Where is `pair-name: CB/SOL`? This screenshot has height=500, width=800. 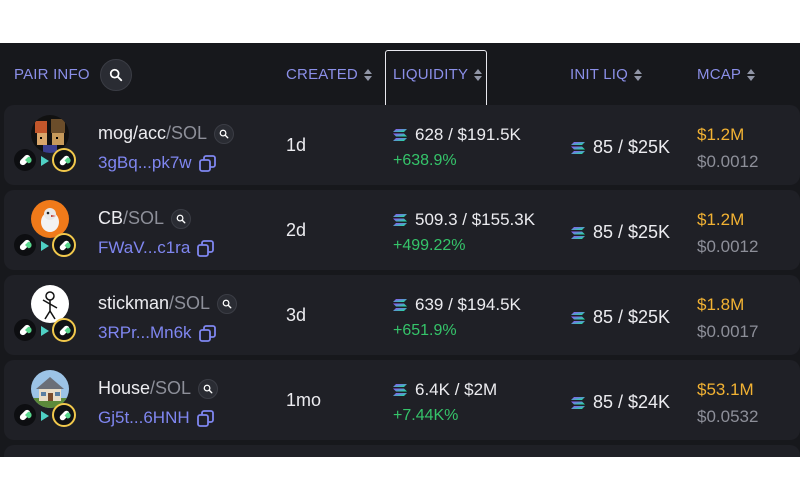 pair-name: CB/SOL is located at coordinates (145, 218).